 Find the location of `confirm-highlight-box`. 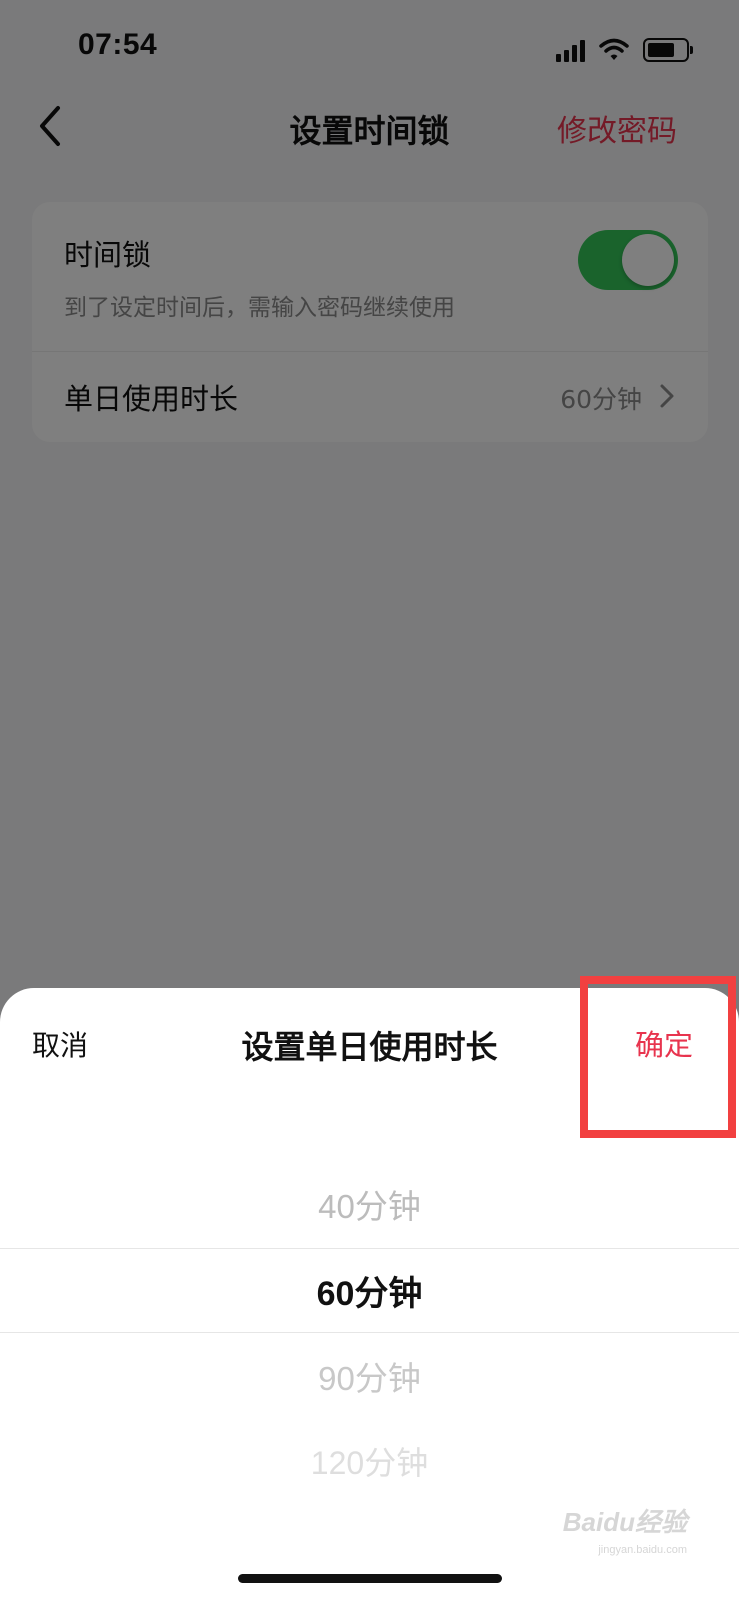

confirm-highlight-box is located at coordinates (658, 1057).